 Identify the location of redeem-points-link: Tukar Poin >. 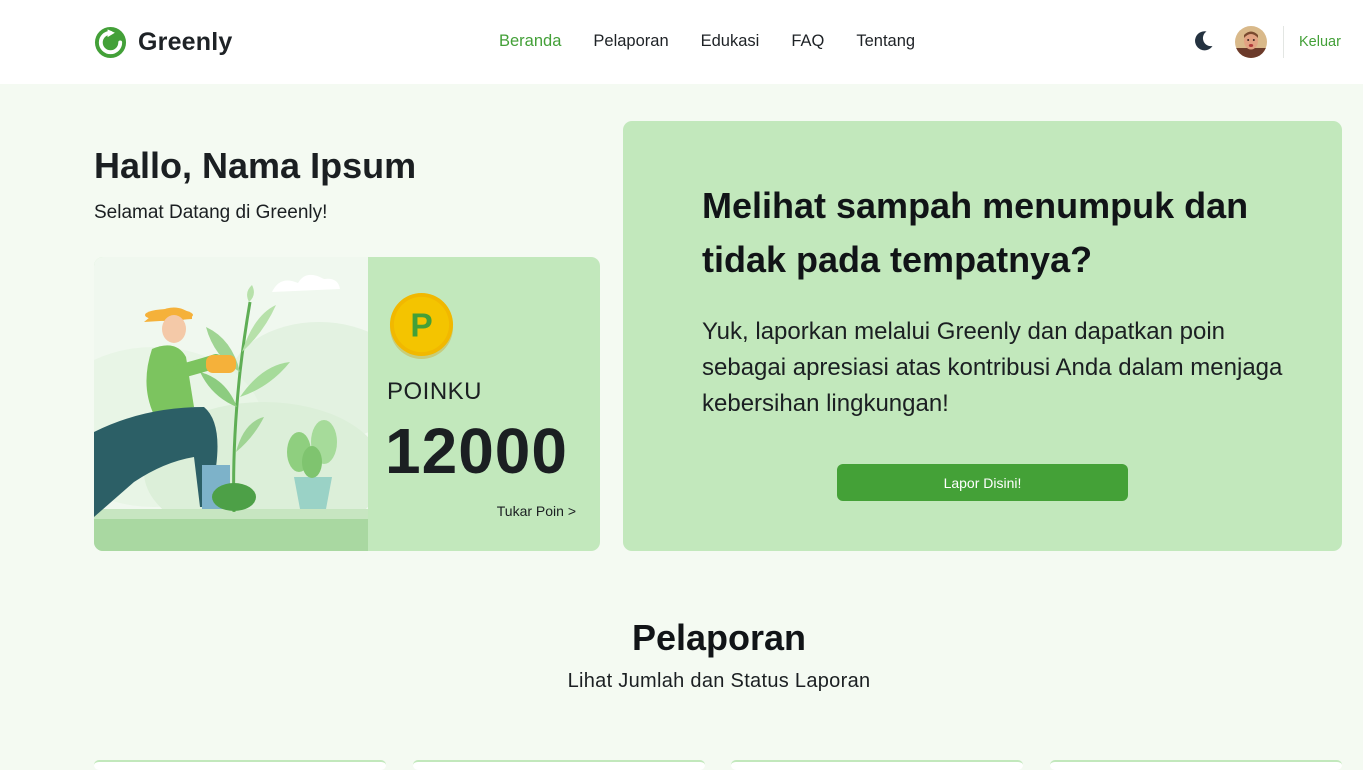
(536, 511).